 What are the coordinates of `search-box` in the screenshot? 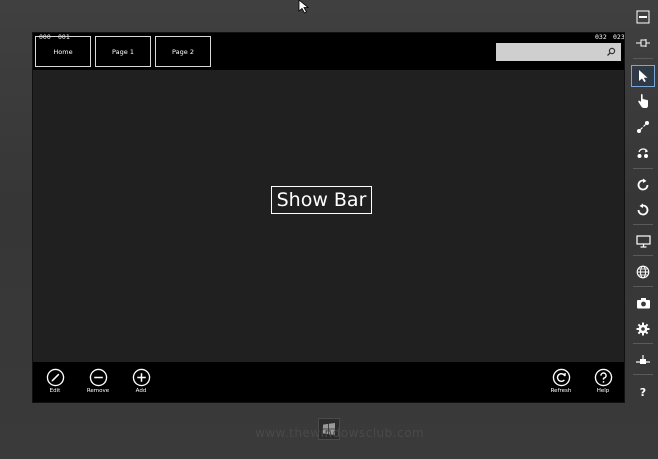 It's located at (558, 52).